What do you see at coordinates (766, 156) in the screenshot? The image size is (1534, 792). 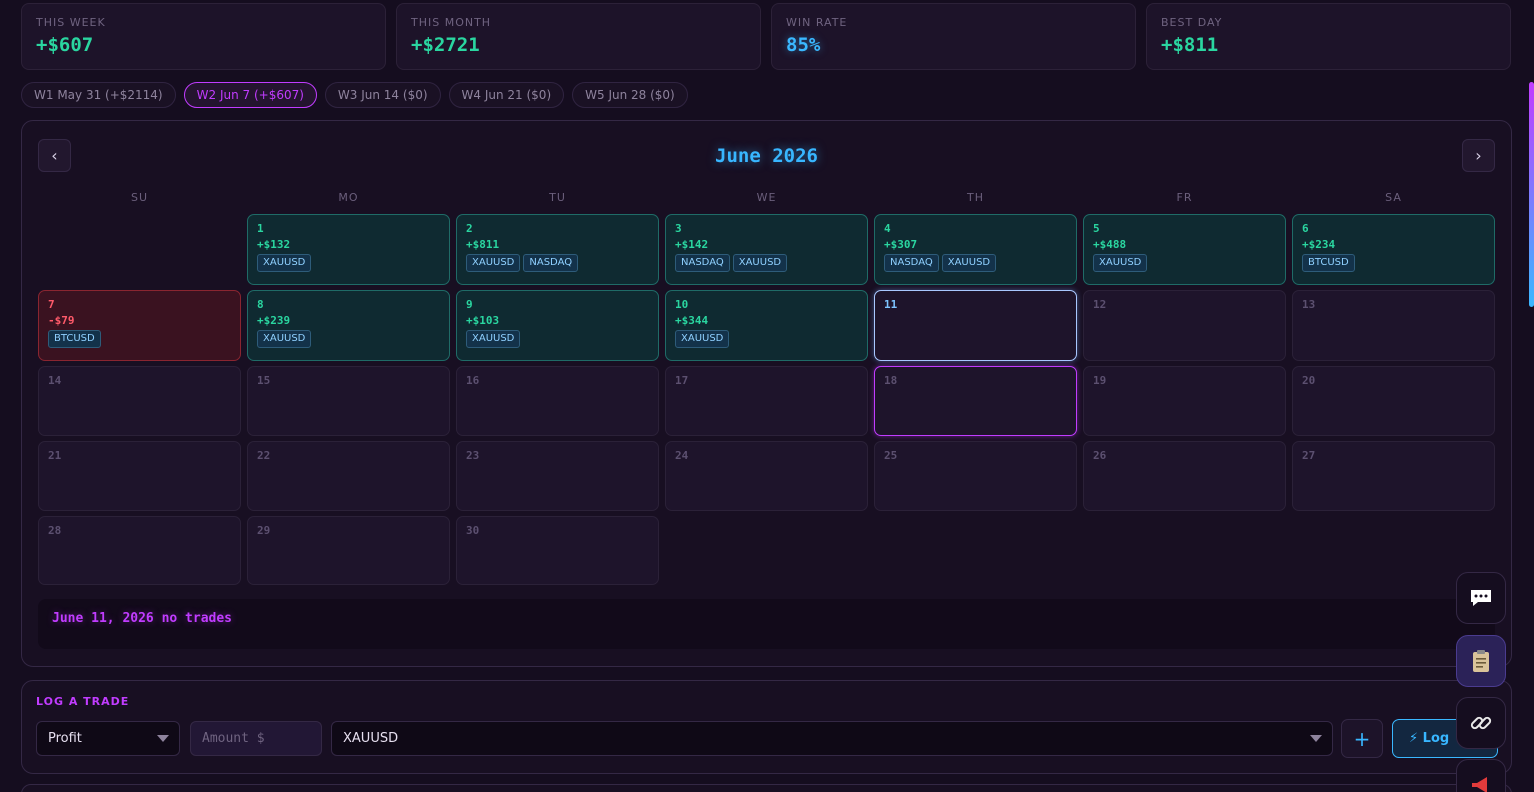 I see `month-title: June 2026` at bounding box center [766, 156].